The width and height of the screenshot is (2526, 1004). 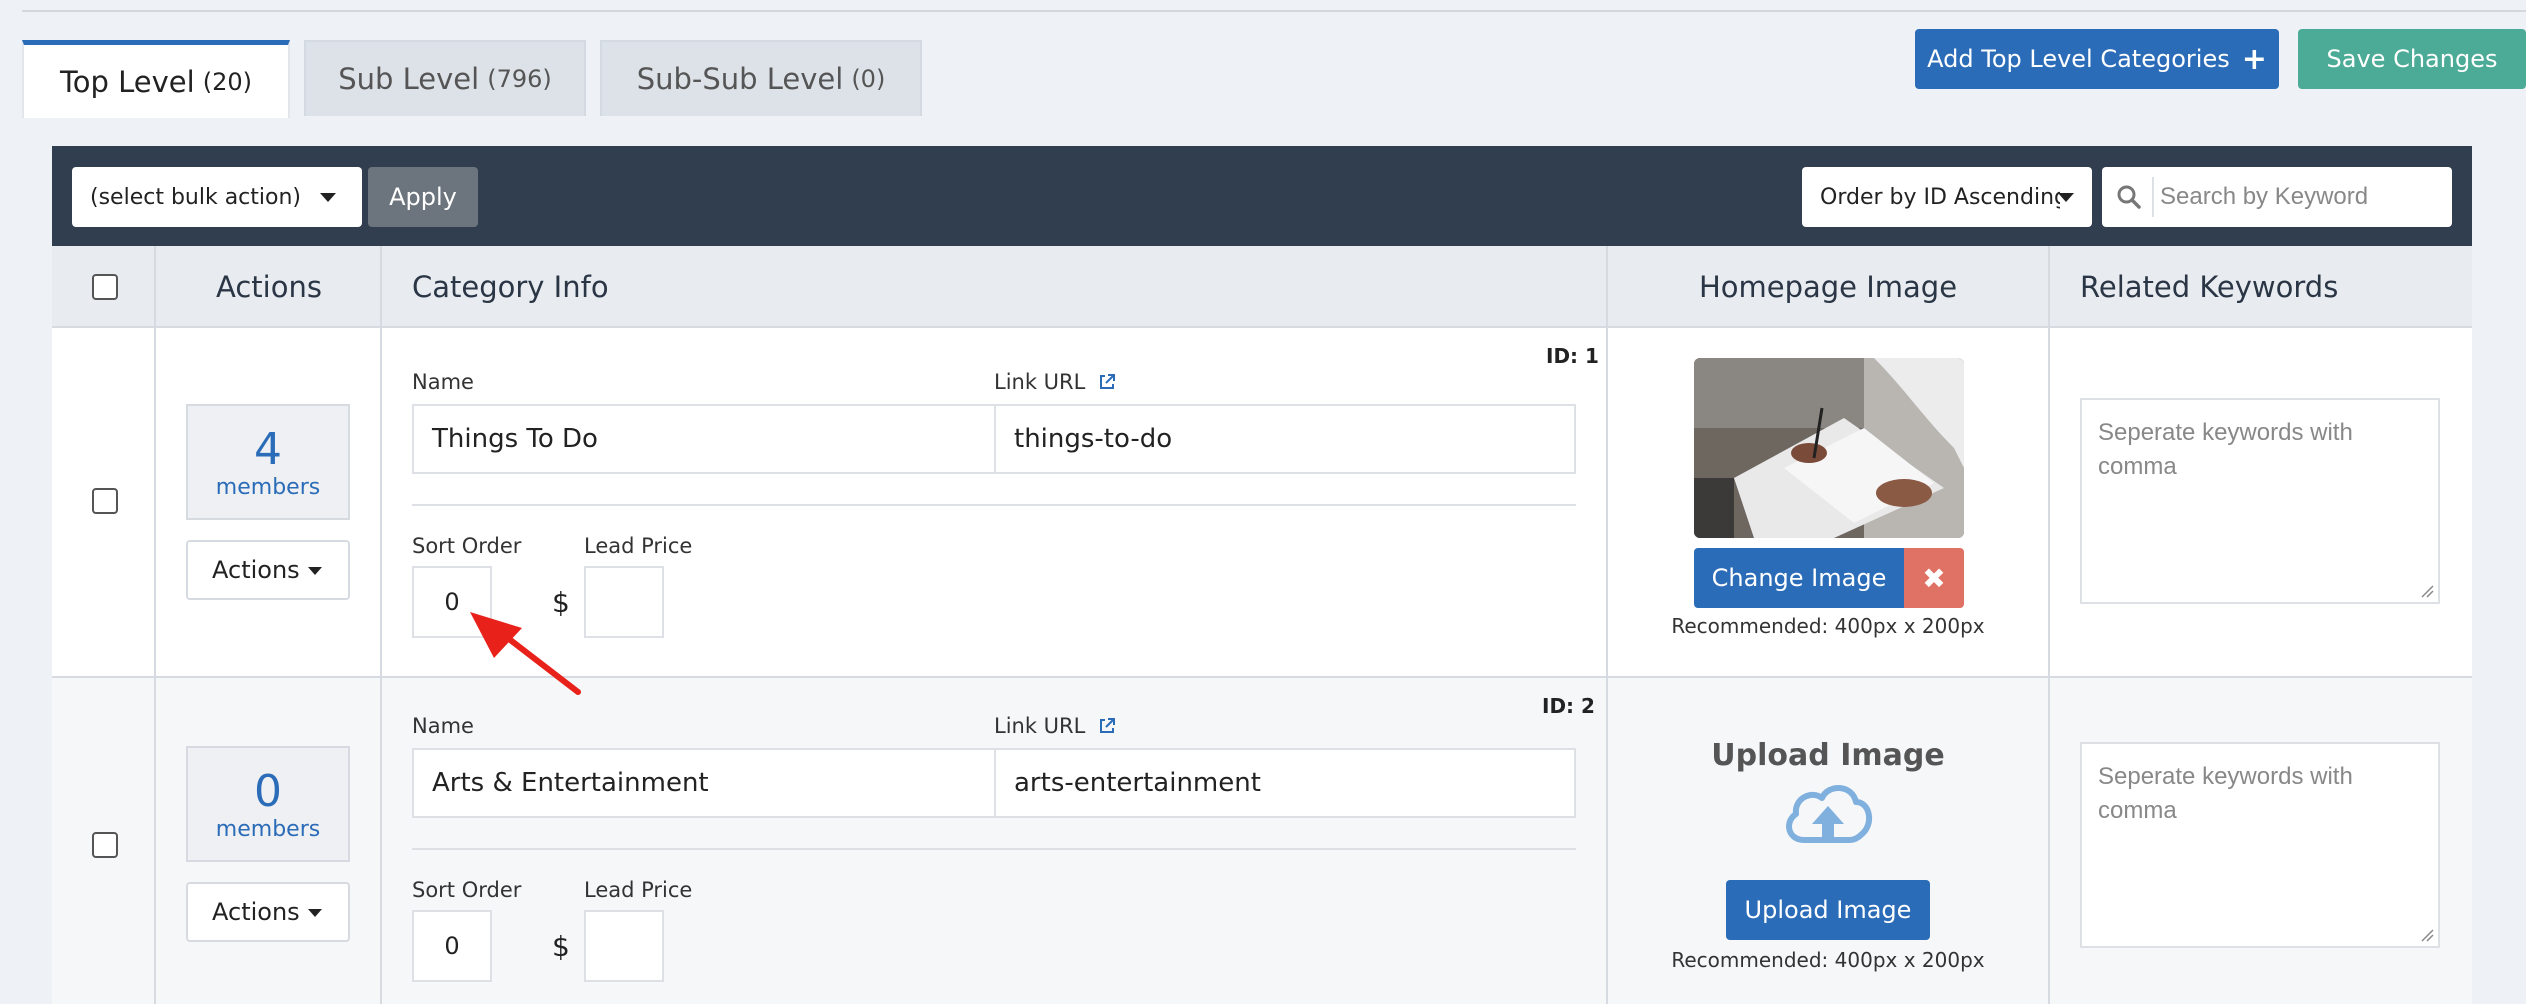 I want to click on tab-count: (796), so click(x=519, y=79).